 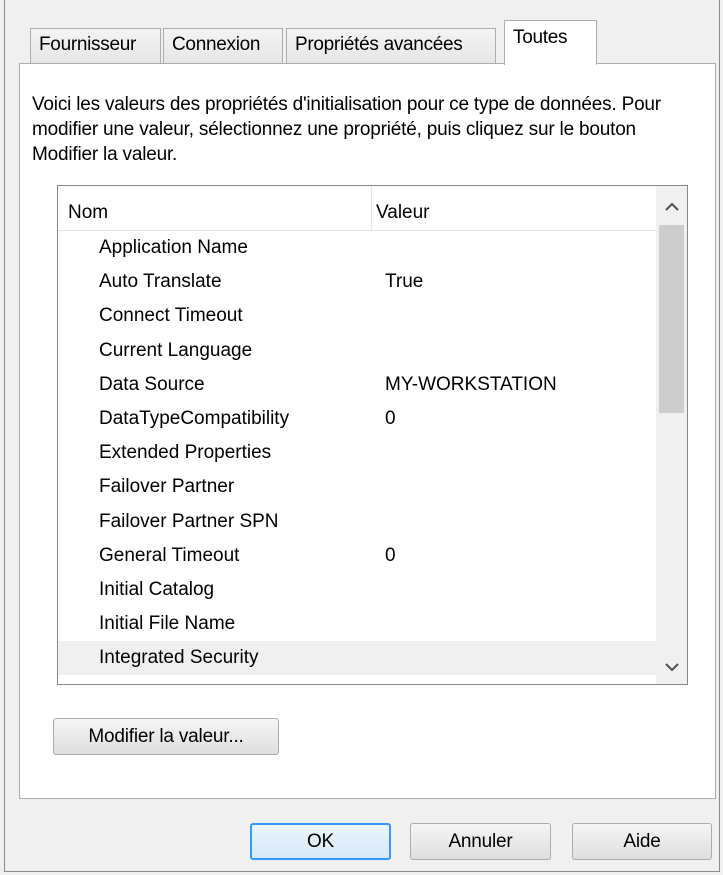 I want to click on list-item: Initial Catalog, so click(x=357, y=590).